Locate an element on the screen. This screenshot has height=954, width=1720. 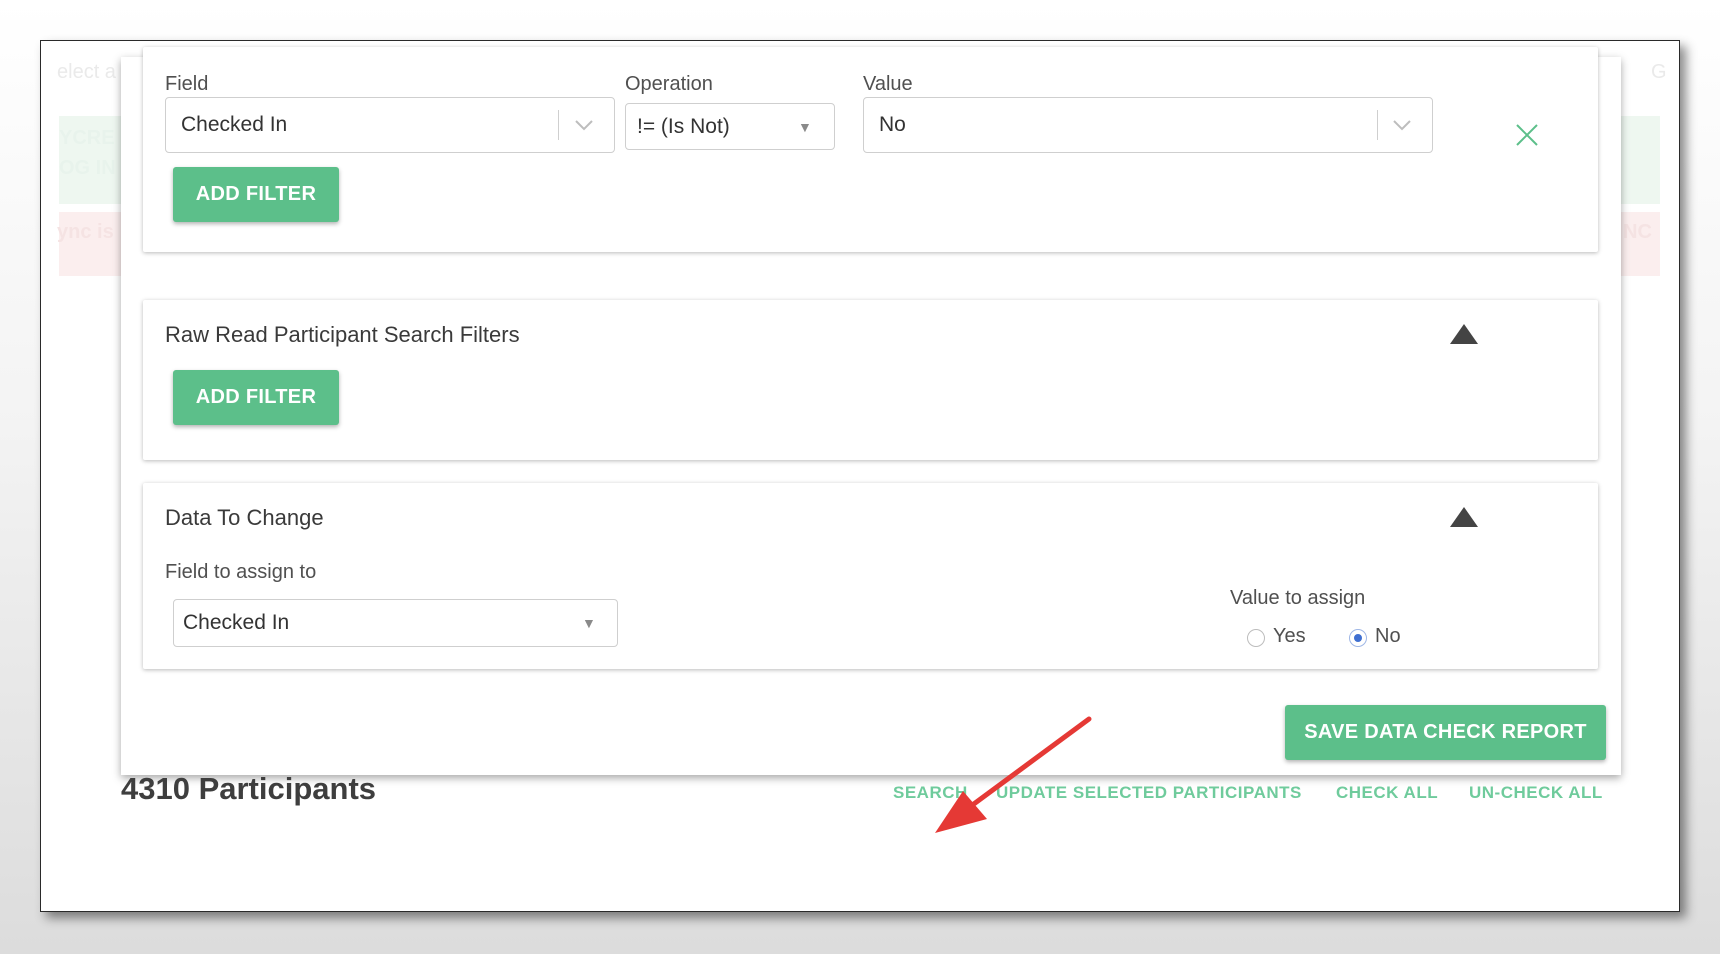
value-select: No is located at coordinates (1148, 125).